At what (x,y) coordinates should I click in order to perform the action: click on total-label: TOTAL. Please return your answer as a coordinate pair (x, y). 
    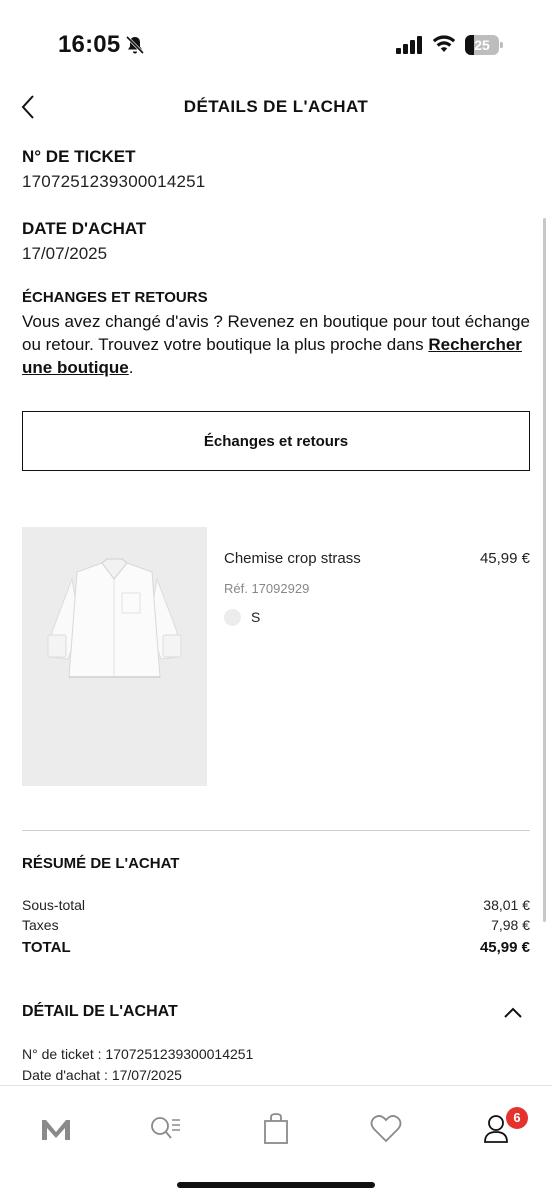
    Looking at the image, I should click on (46, 947).